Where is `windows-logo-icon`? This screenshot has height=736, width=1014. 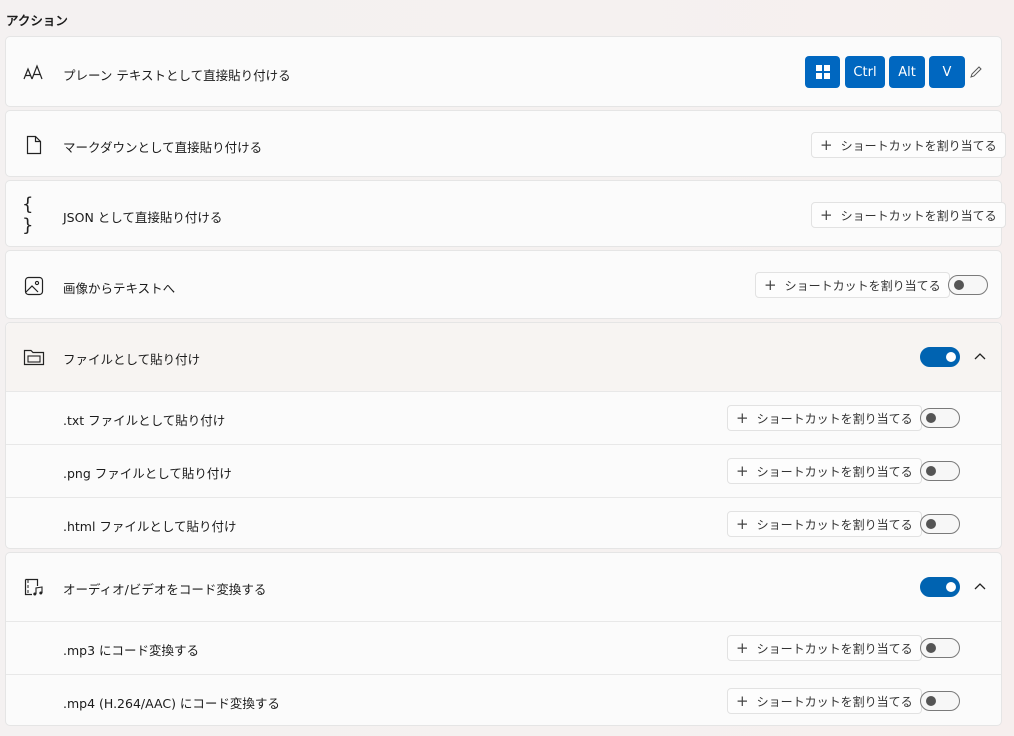 windows-logo-icon is located at coordinates (822, 72).